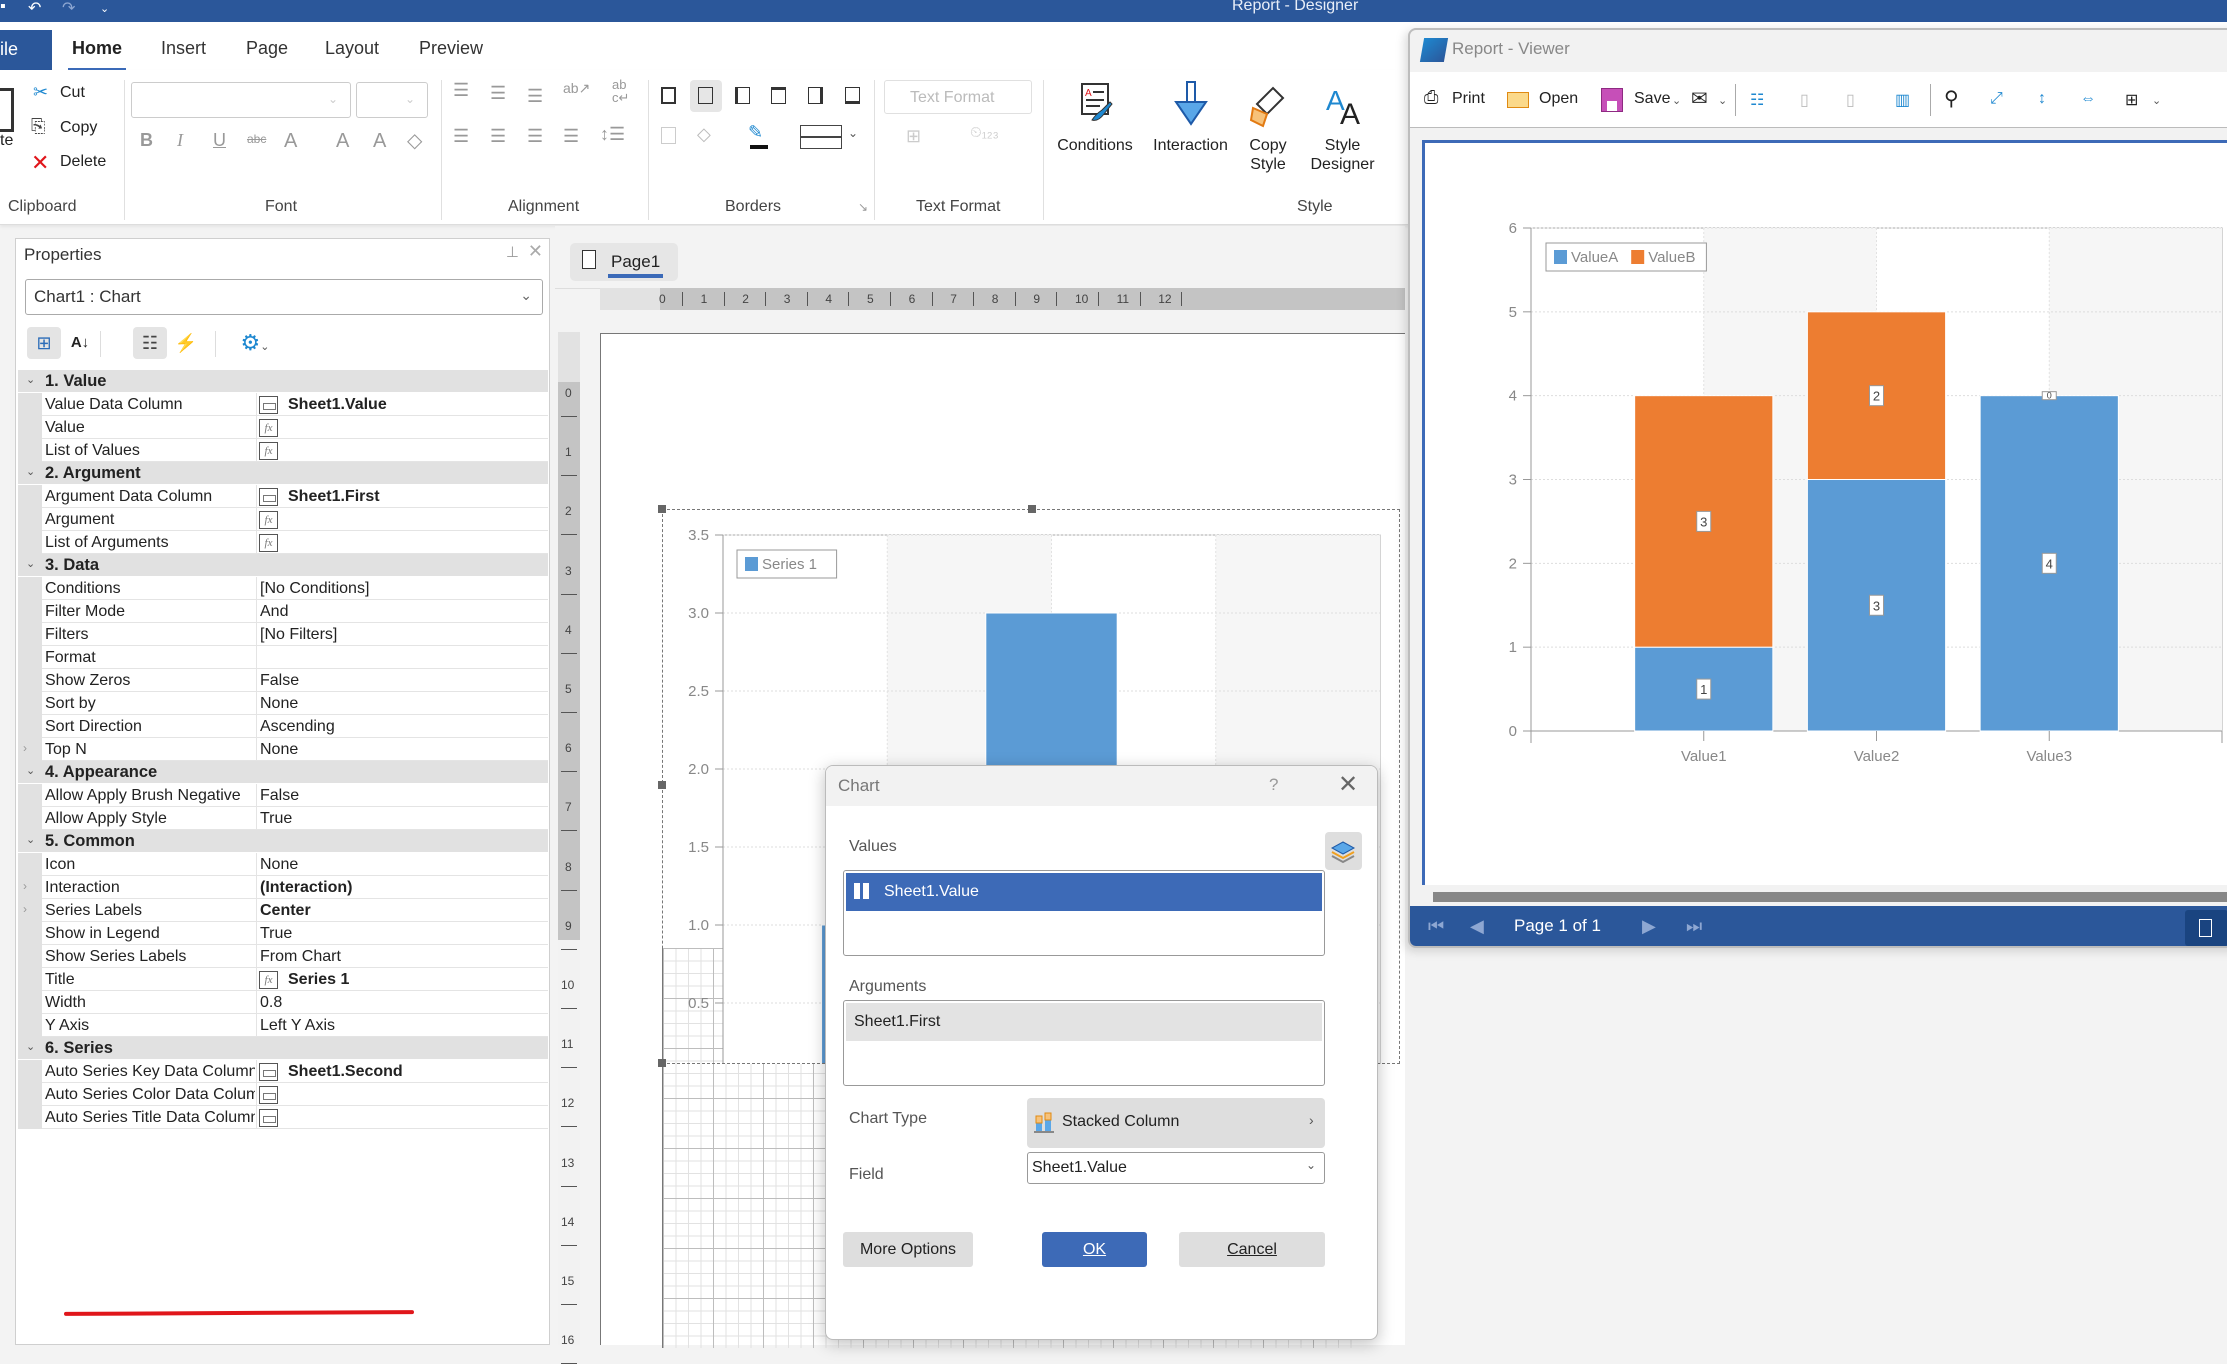  Describe the element at coordinates (283, 542) in the screenshot. I see `property-row: List of Arguments fx` at that location.